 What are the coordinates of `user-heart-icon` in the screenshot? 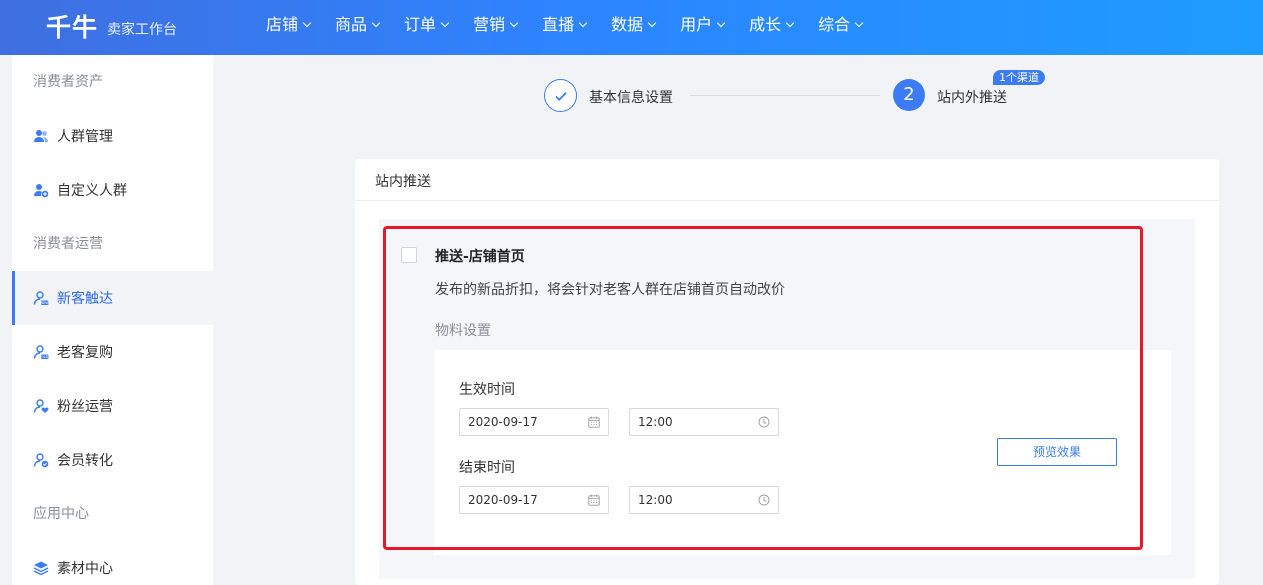 It's located at (41, 406).